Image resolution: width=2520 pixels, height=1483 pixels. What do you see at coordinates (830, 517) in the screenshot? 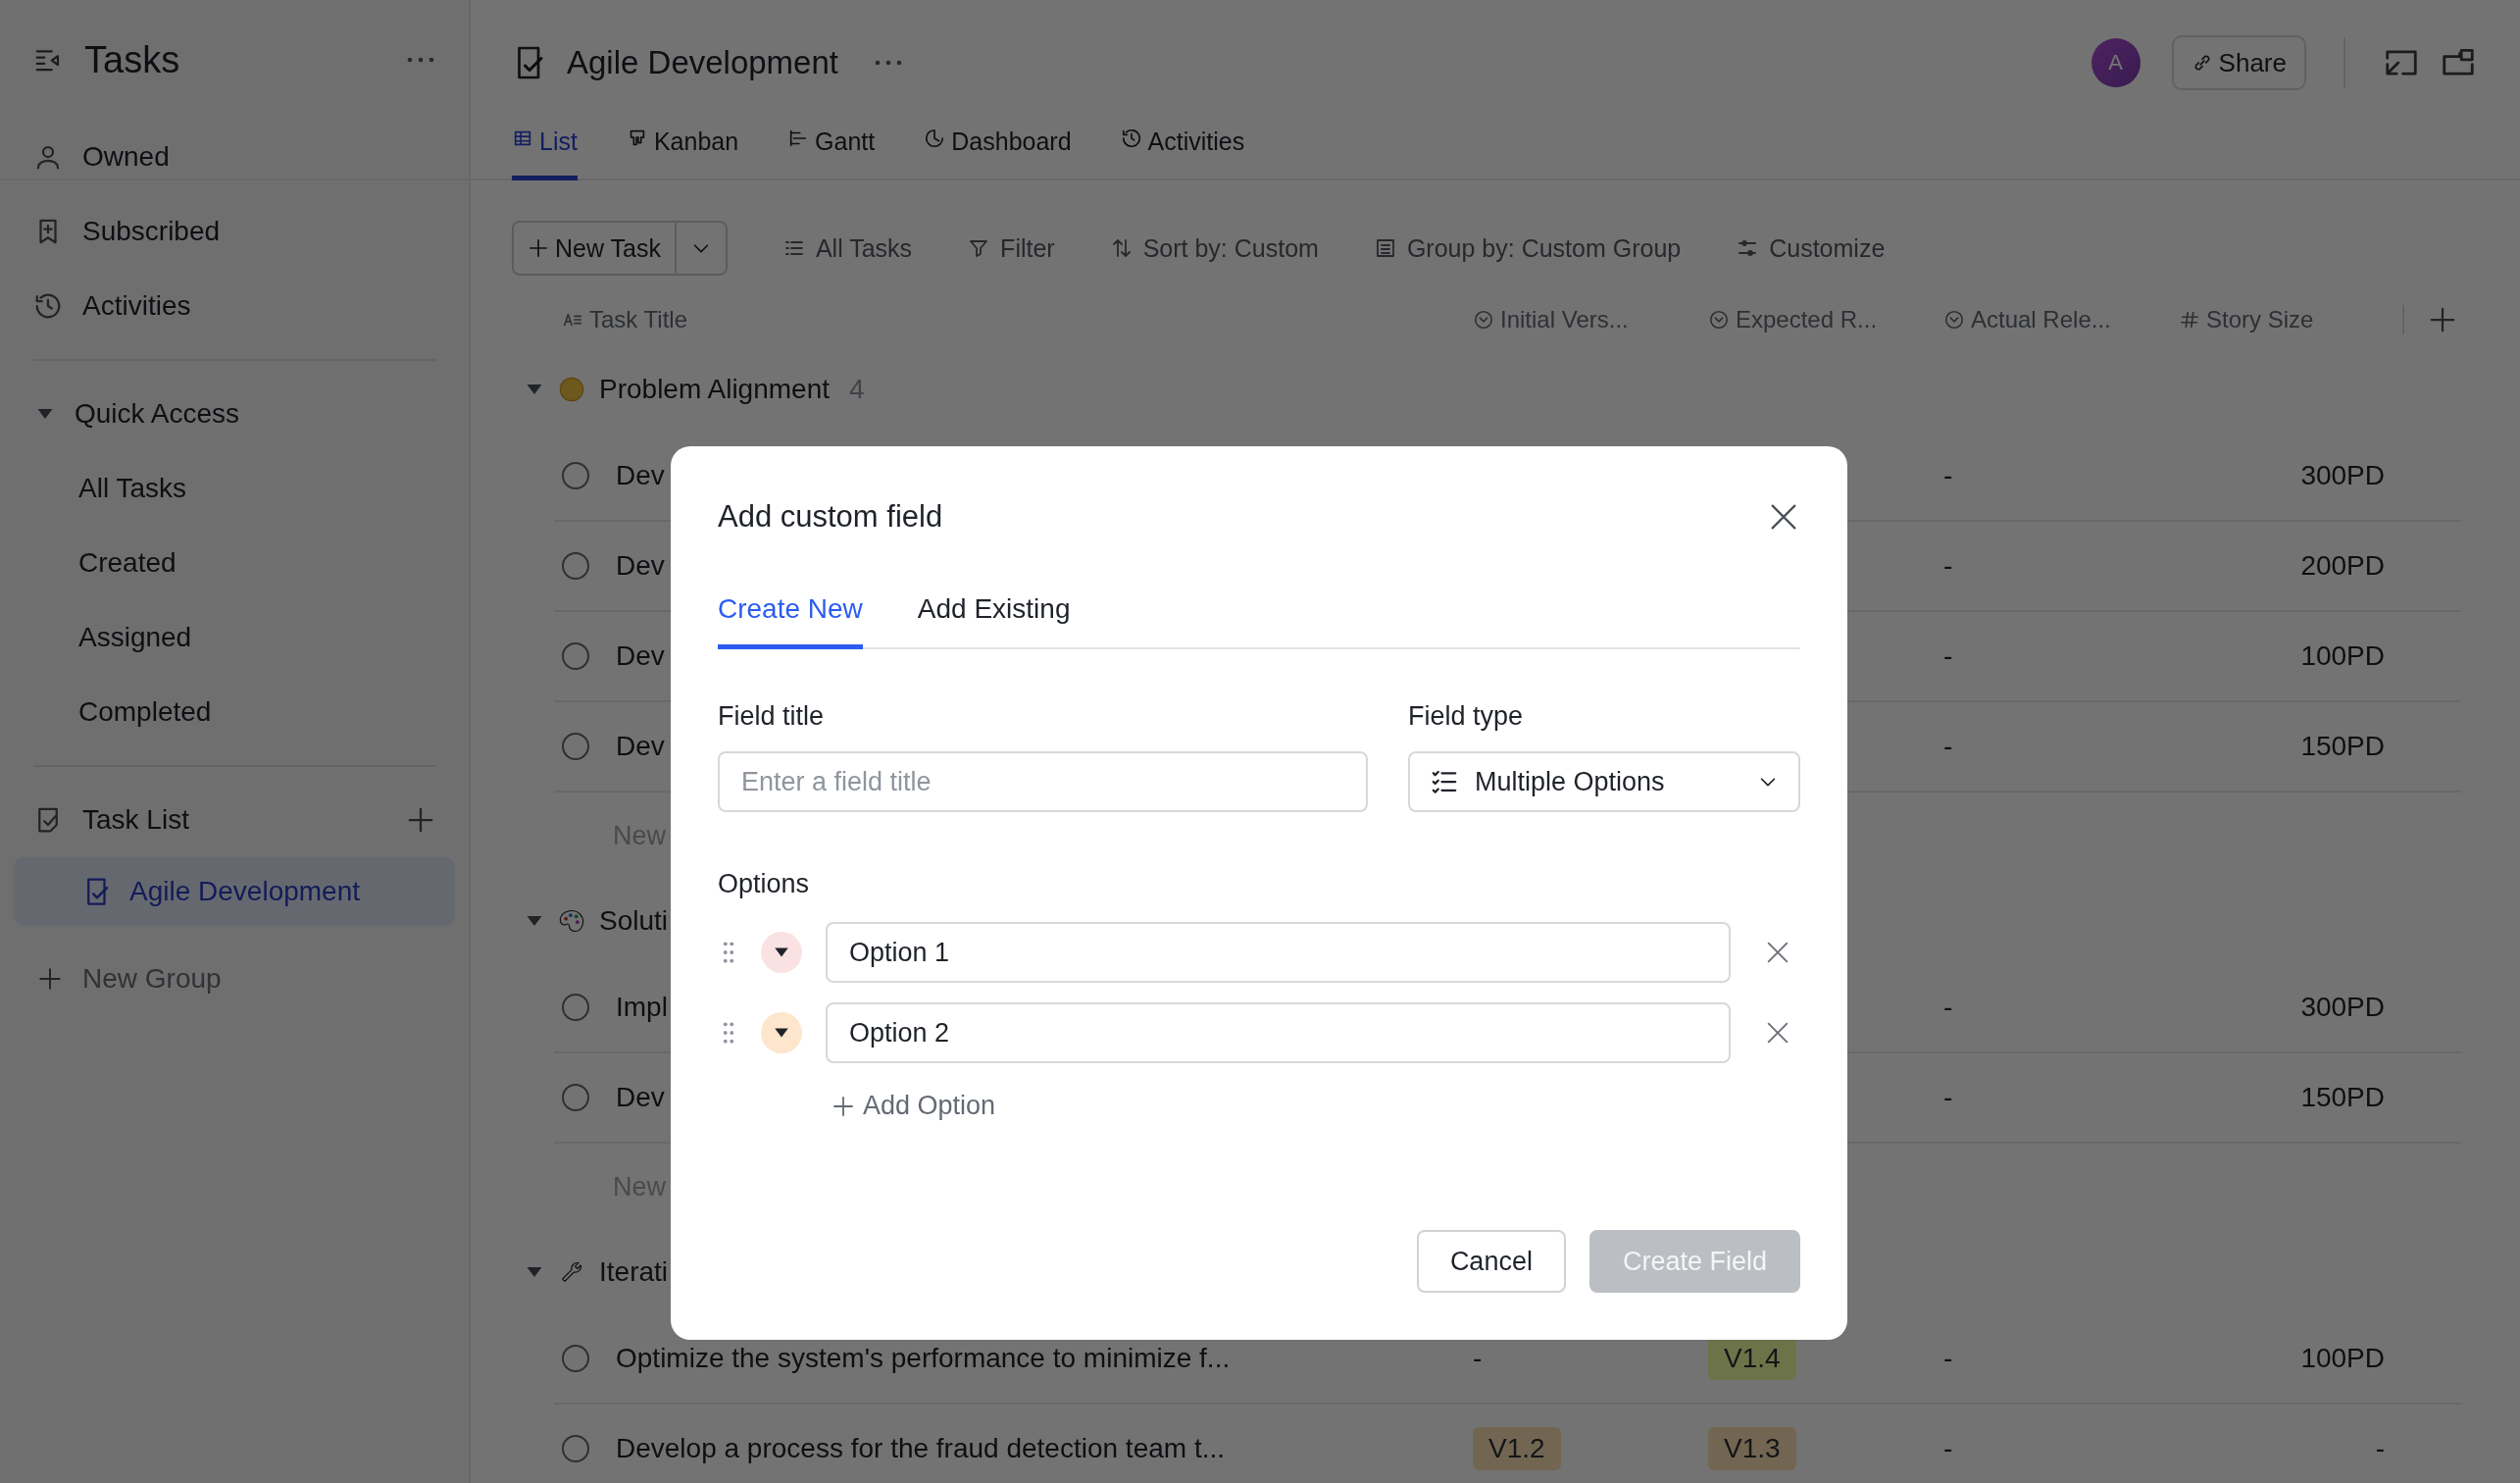
I see `dialog-title: Add custom field` at bounding box center [830, 517].